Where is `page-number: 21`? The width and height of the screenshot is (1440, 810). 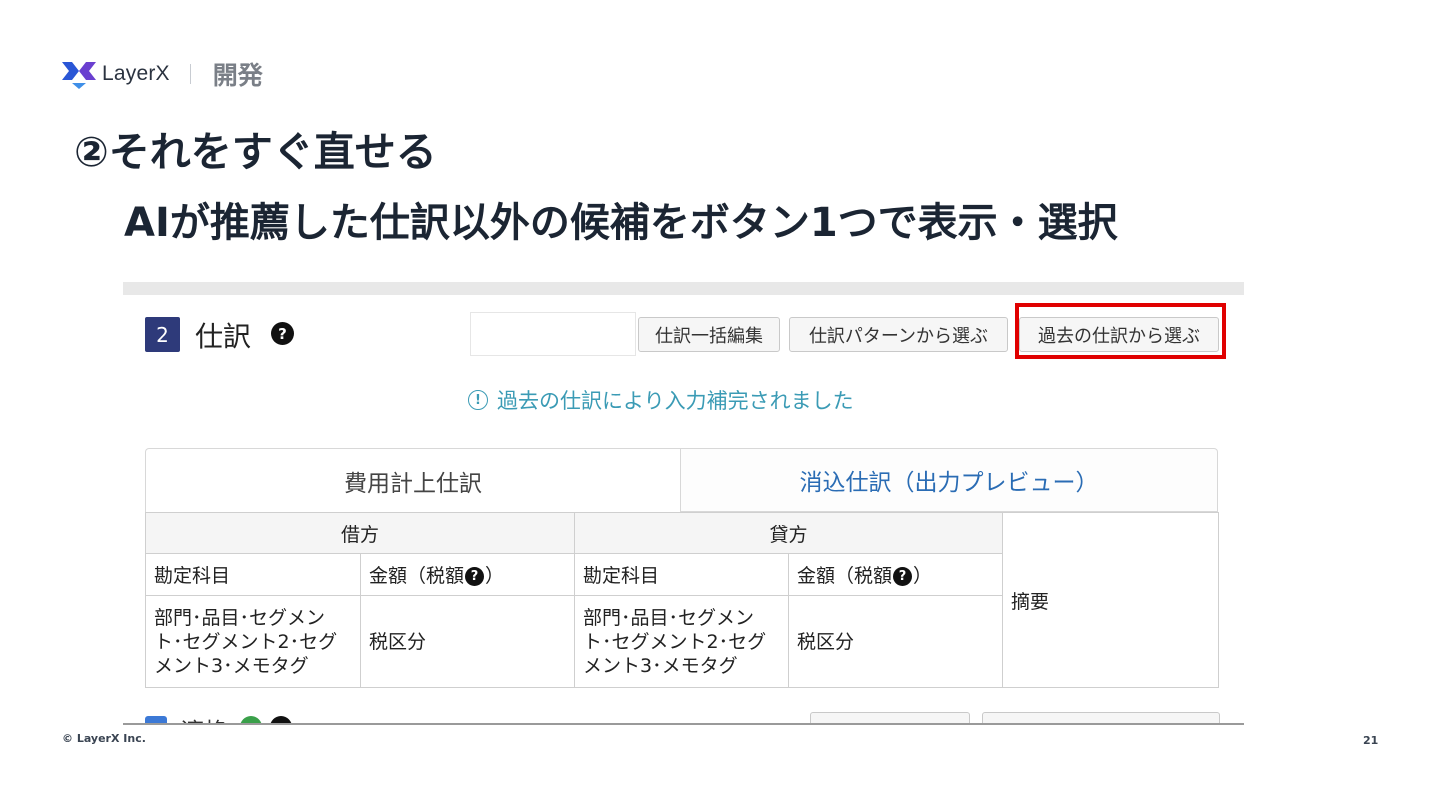 page-number: 21 is located at coordinates (1371, 740).